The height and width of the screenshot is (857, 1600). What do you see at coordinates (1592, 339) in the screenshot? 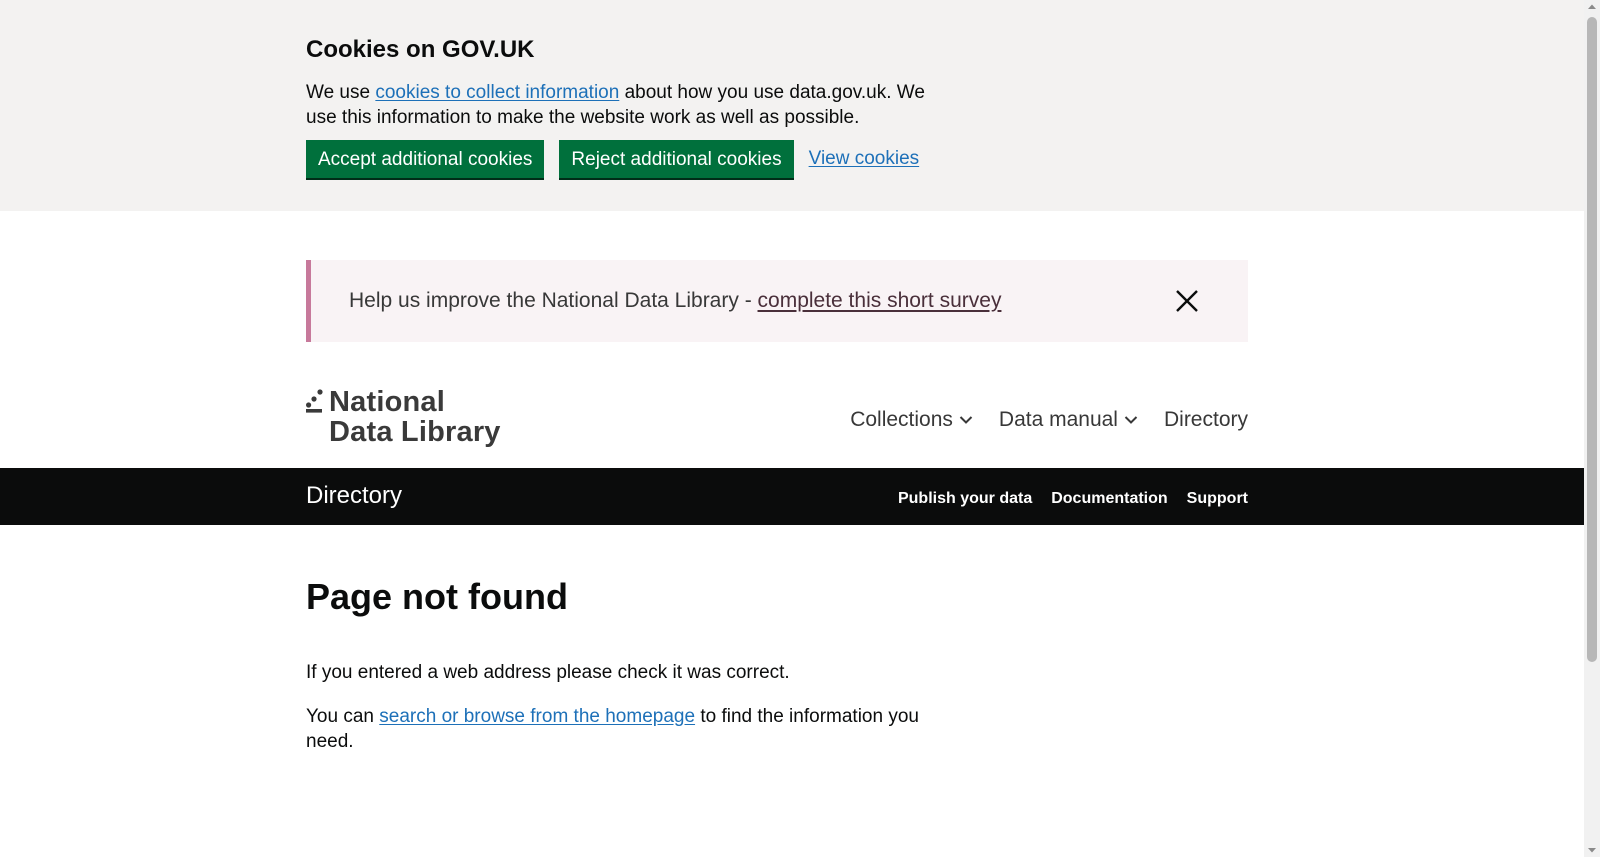
I see `scrollbar-thumb` at bounding box center [1592, 339].